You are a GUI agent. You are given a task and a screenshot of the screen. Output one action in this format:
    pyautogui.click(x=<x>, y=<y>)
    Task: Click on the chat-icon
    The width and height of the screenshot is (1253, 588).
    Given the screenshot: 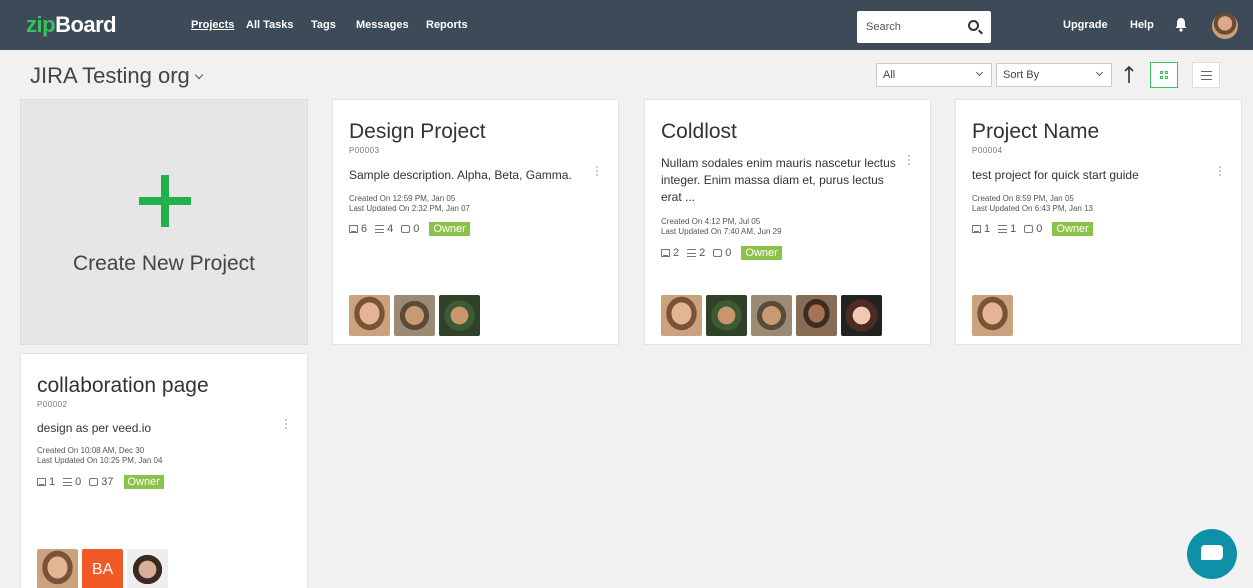 What is the action you would take?
    pyautogui.click(x=1212, y=554)
    